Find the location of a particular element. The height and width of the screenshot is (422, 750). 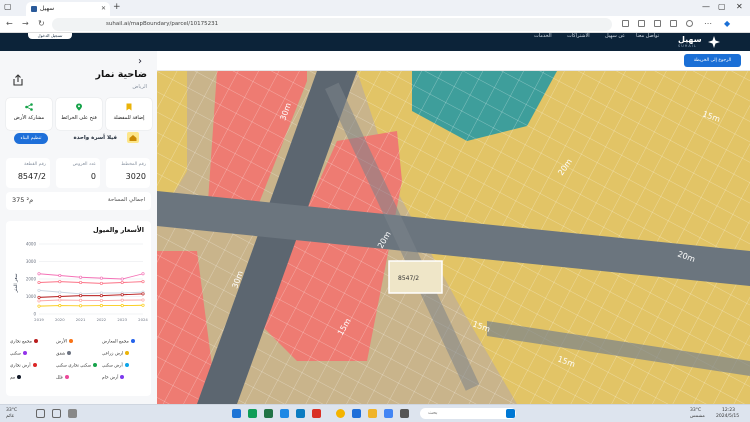

open-on-maps-button: فتح على الخرائط is located at coordinates (79, 114).